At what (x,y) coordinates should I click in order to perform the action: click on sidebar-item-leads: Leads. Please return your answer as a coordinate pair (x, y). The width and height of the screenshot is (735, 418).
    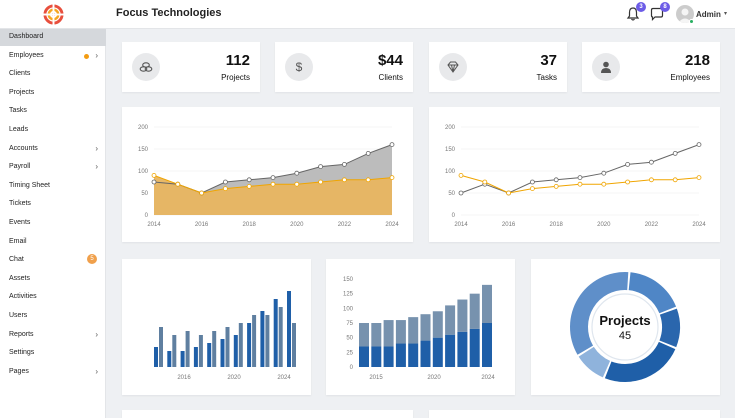
    Looking at the image, I should click on (53, 130).